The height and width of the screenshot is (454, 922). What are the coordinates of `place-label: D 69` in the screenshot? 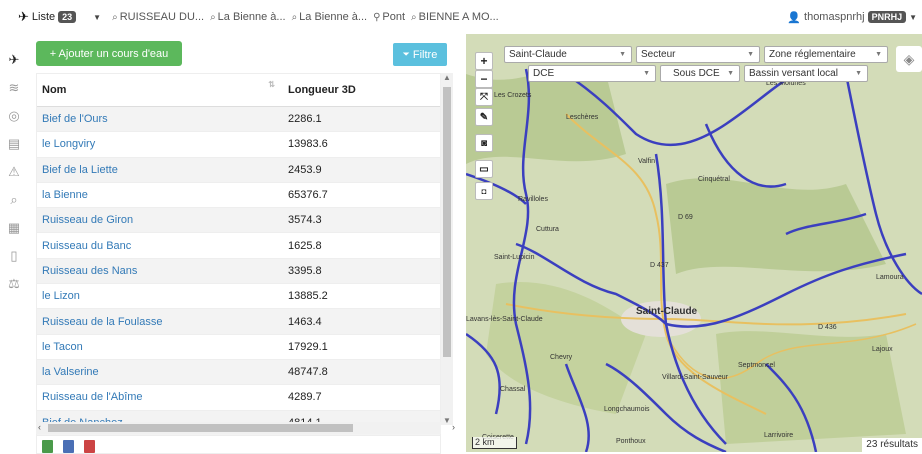 It's located at (685, 217).